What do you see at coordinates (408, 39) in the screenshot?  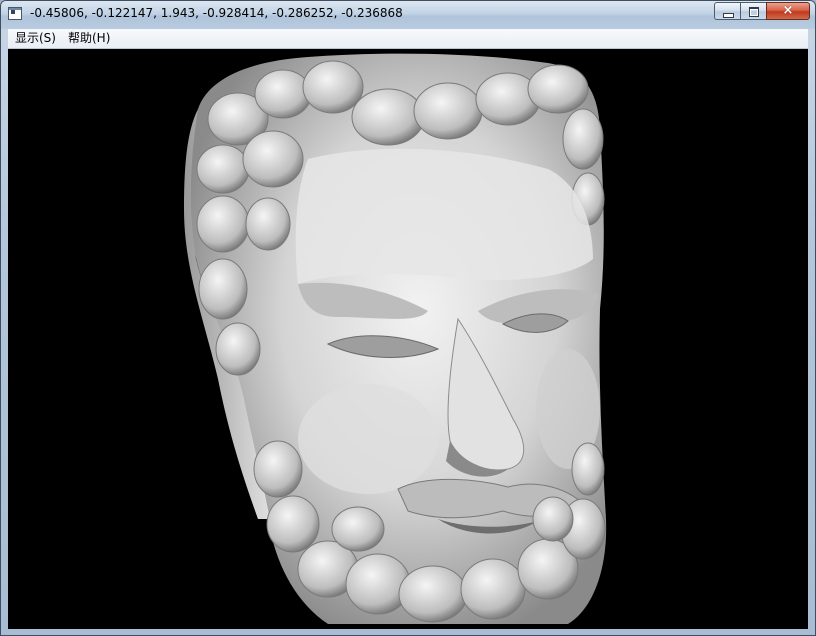 I see `menu-bar: 显示(S) 帮助(H)` at bounding box center [408, 39].